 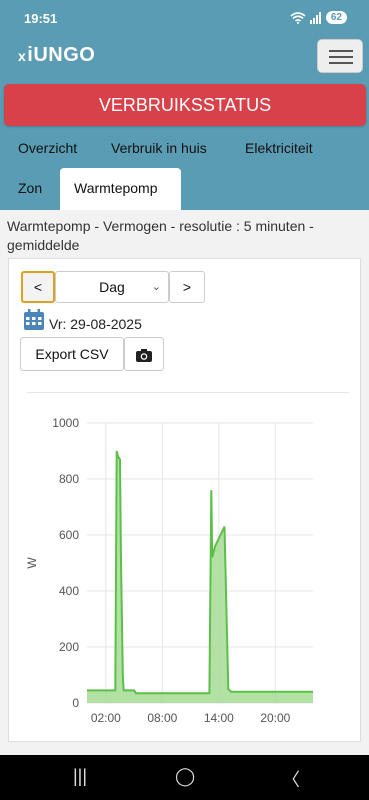 What do you see at coordinates (184, 56) in the screenshot?
I see `app-header: xiUNGO` at bounding box center [184, 56].